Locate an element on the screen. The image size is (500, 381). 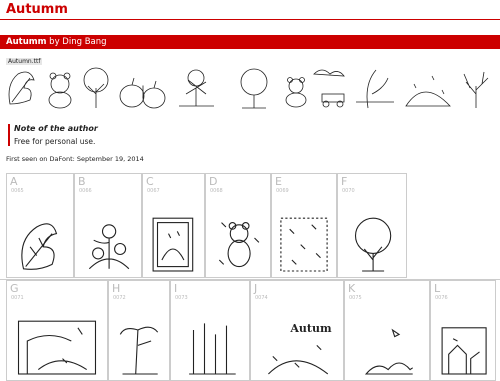
leaf-icon is located at coordinates (39, 246).